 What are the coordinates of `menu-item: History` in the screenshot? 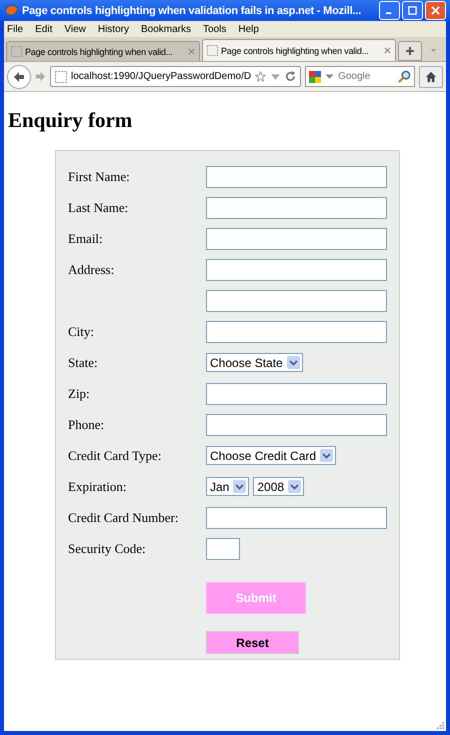 It's located at (113, 29).